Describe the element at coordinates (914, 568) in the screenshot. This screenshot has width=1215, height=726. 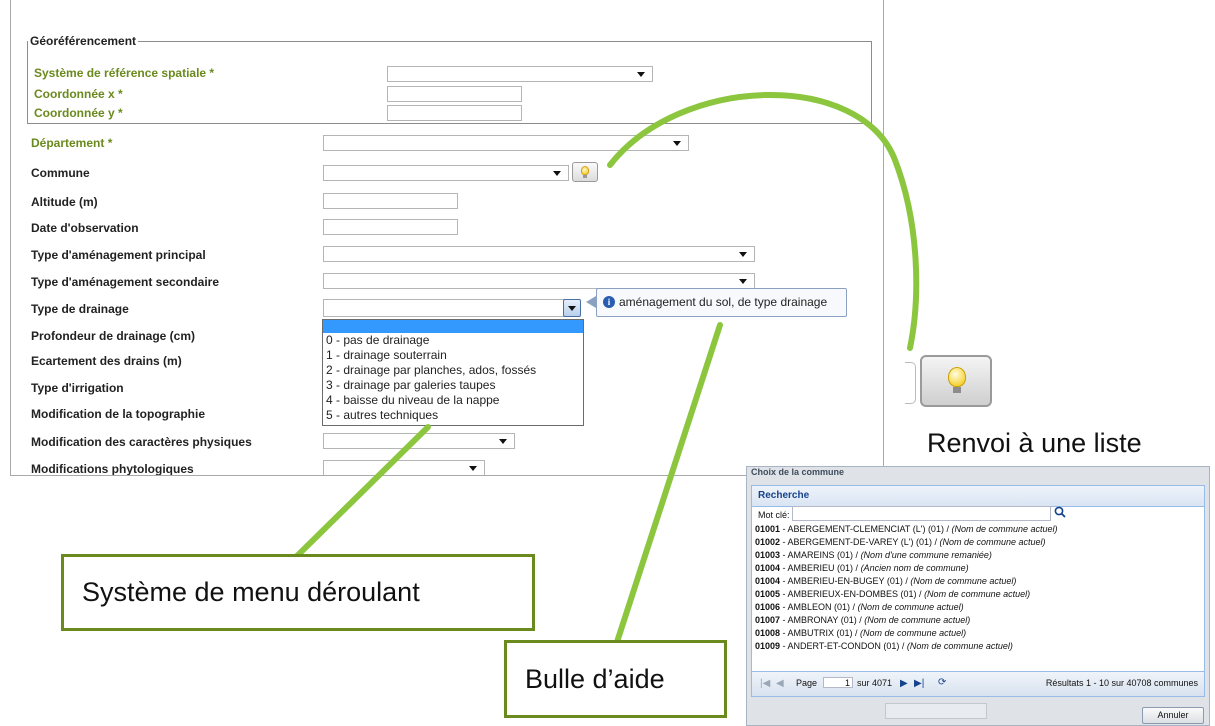
I see `commune-note: (Ancien nom de commune)` at that location.